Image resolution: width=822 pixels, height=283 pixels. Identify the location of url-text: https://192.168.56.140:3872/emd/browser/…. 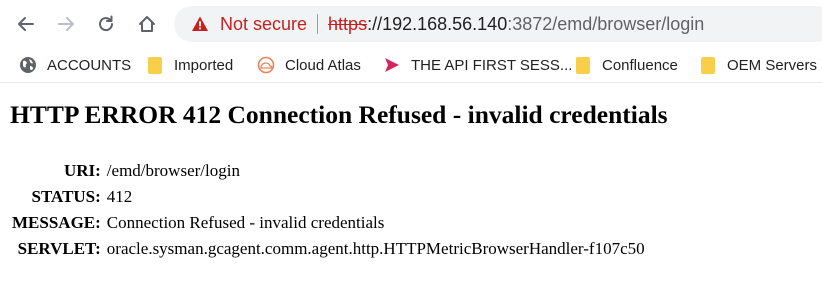
(516, 24).